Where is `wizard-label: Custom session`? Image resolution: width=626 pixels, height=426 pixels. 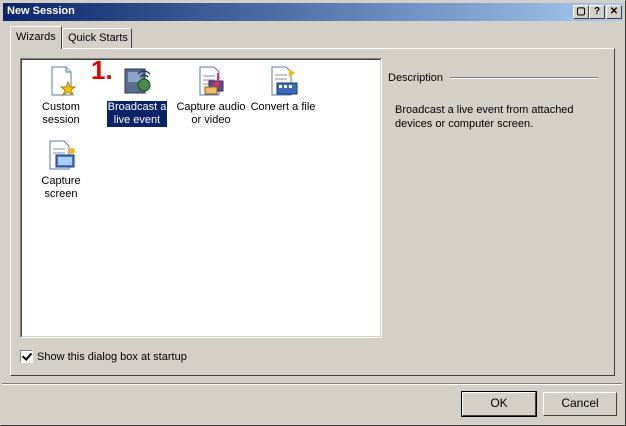 wizard-label: Custom session is located at coordinates (61, 113).